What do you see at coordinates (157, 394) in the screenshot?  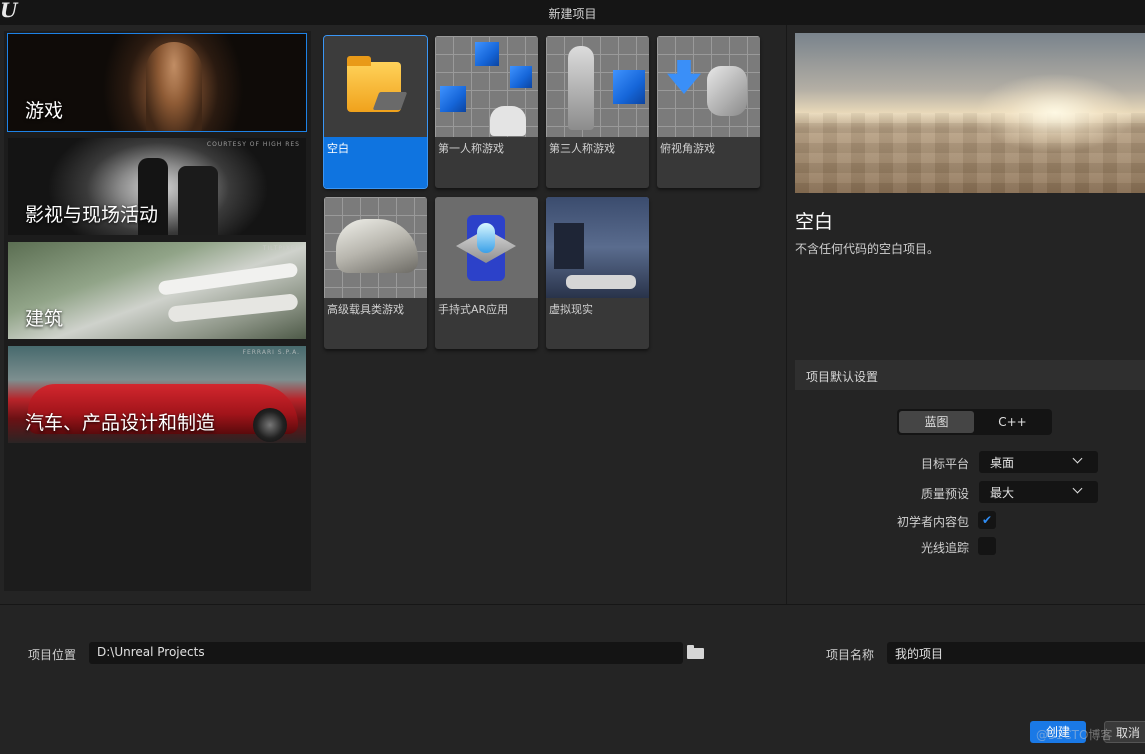 I see `category-automotive: FERRARI S.P.A. 汽车、产品设计和制造` at bounding box center [157, 394].